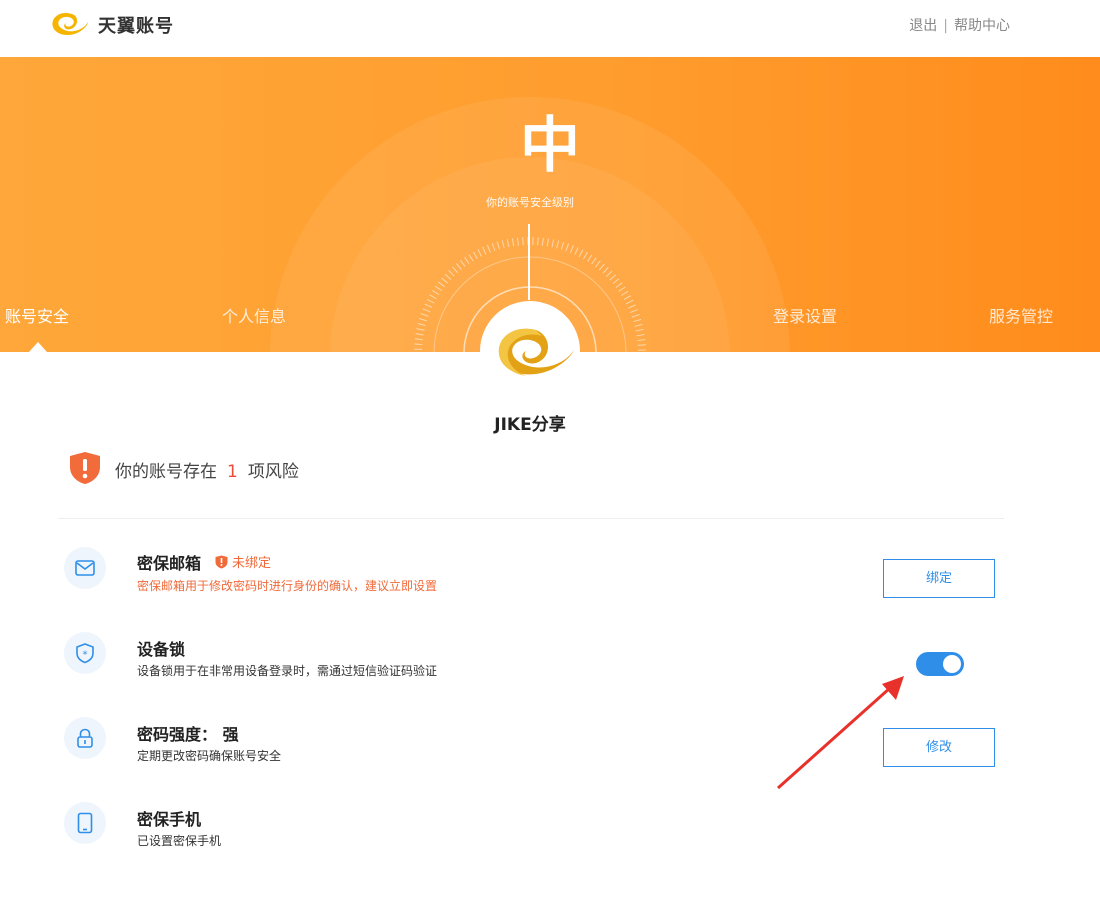 The image size is (1100, 921). I want to click on risk-summary: 你的账号存在 1 项风险, so click(207, 469).